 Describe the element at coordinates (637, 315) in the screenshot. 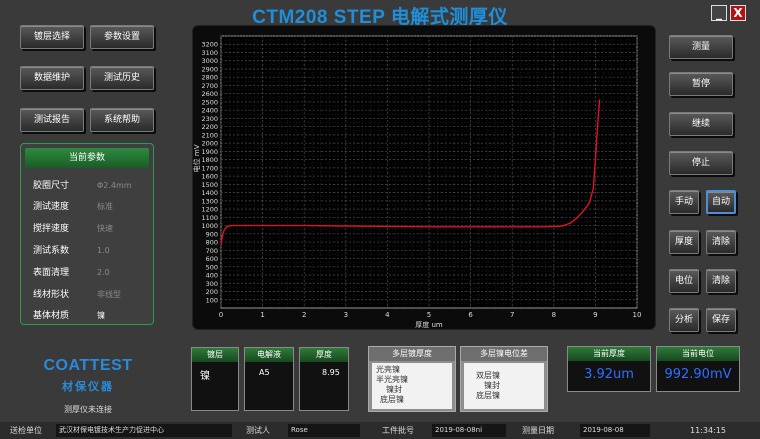

I see `x-tick-label: 10` at that location.